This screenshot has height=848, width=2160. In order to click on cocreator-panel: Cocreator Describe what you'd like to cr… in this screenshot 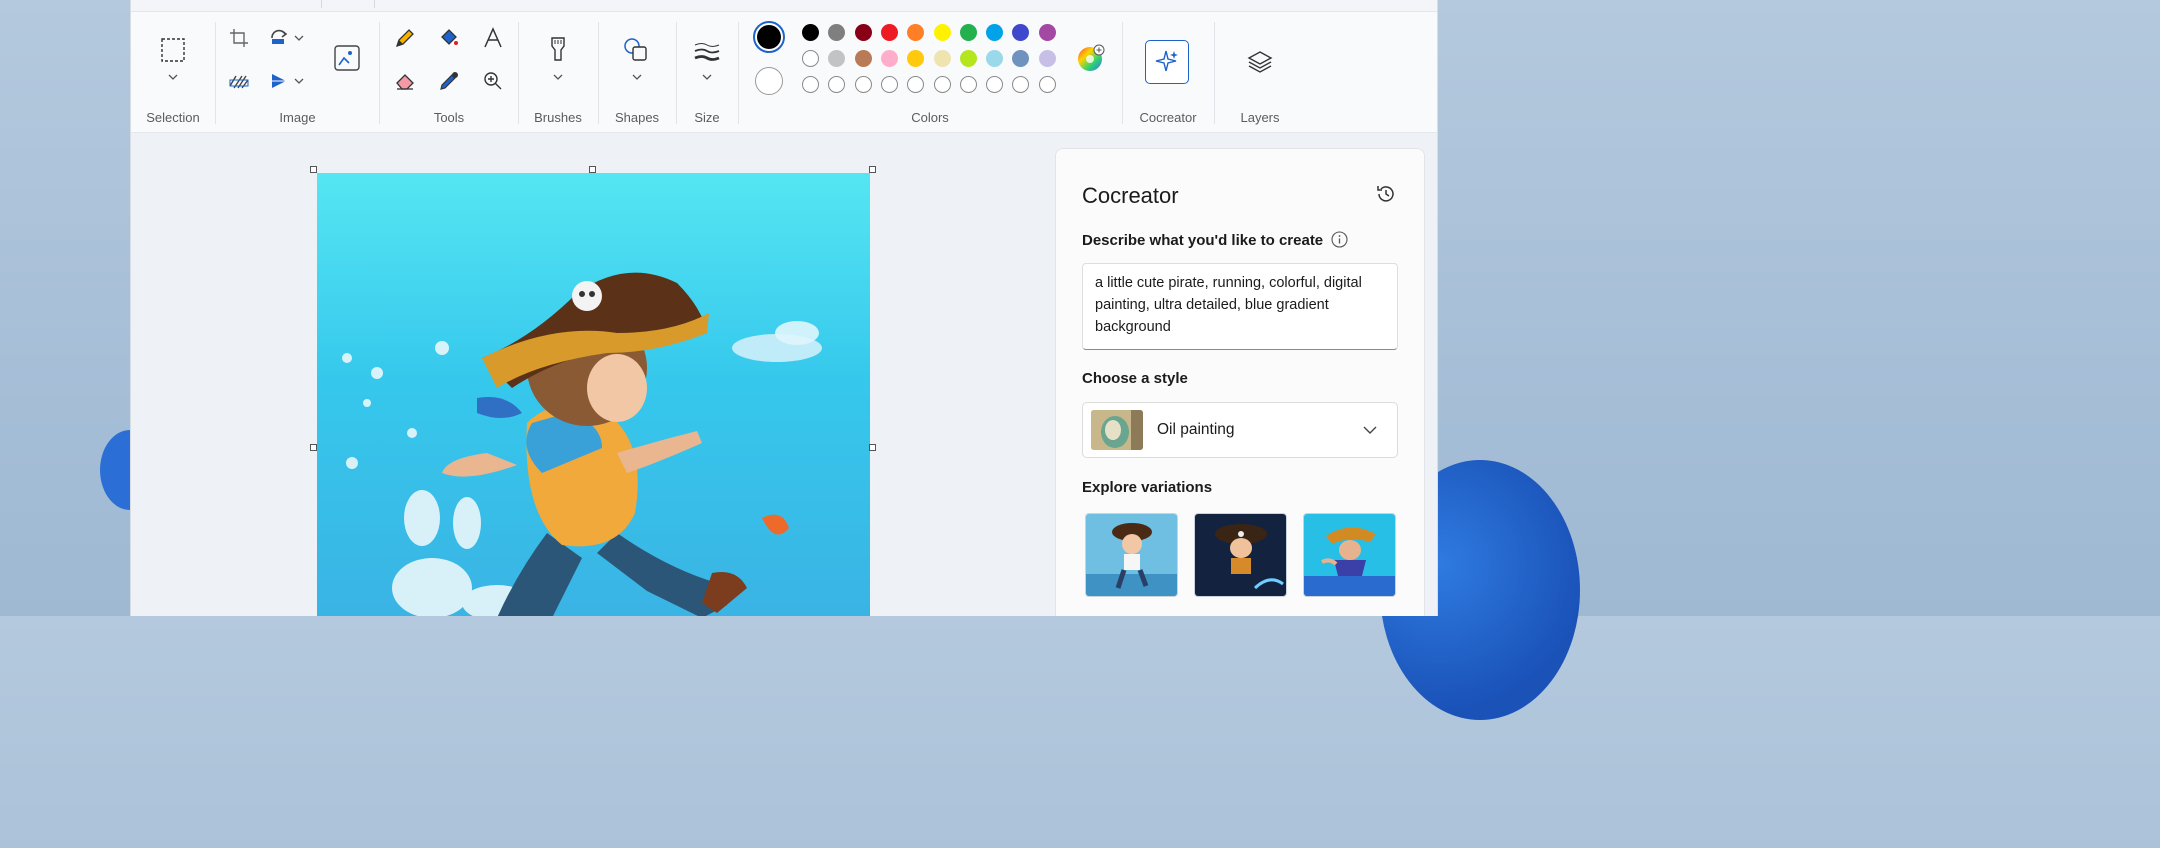, I will do `click(1240, 382)`.